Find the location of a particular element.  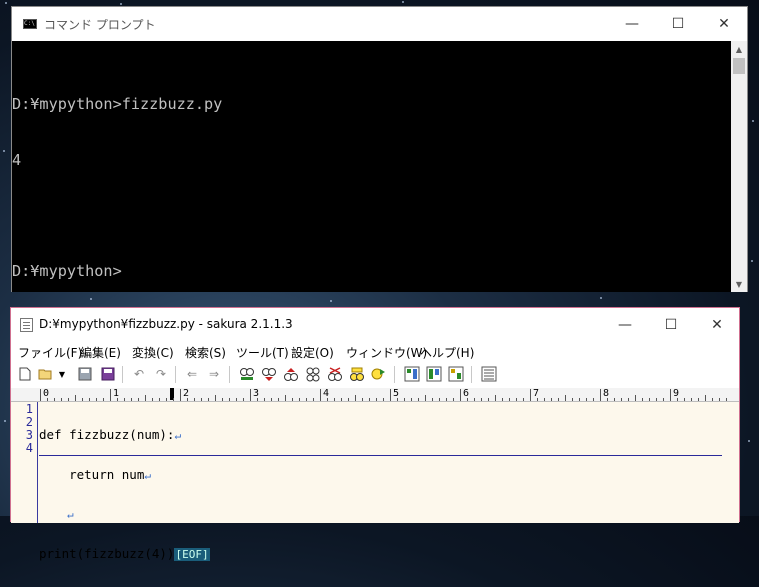

bookmark-icon is located at coordinates (357, 374).